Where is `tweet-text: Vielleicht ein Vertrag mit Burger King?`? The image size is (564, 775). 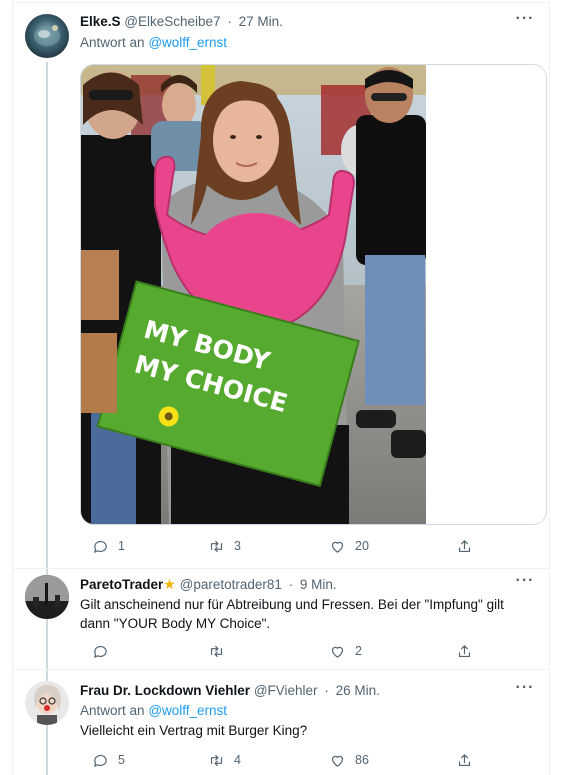
tweet-text: Vielleicht ein Vertrag mit Burger King? is located at coordinates (194, 730).